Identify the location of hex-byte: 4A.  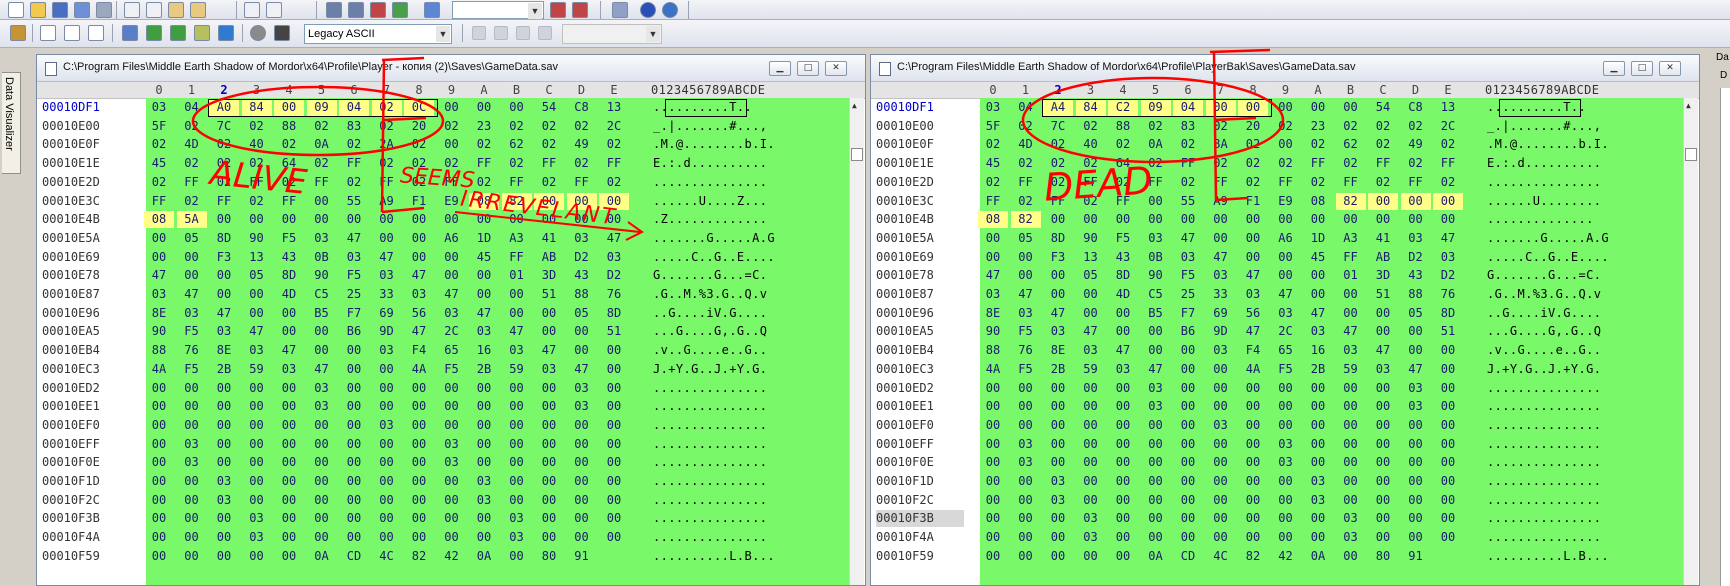
(1253, 369).